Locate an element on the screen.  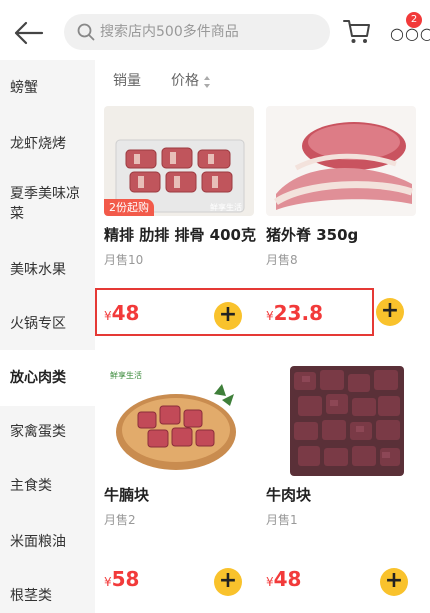
sidebar-item-meat: 放心肉类 is located at coordinates (47, 378).